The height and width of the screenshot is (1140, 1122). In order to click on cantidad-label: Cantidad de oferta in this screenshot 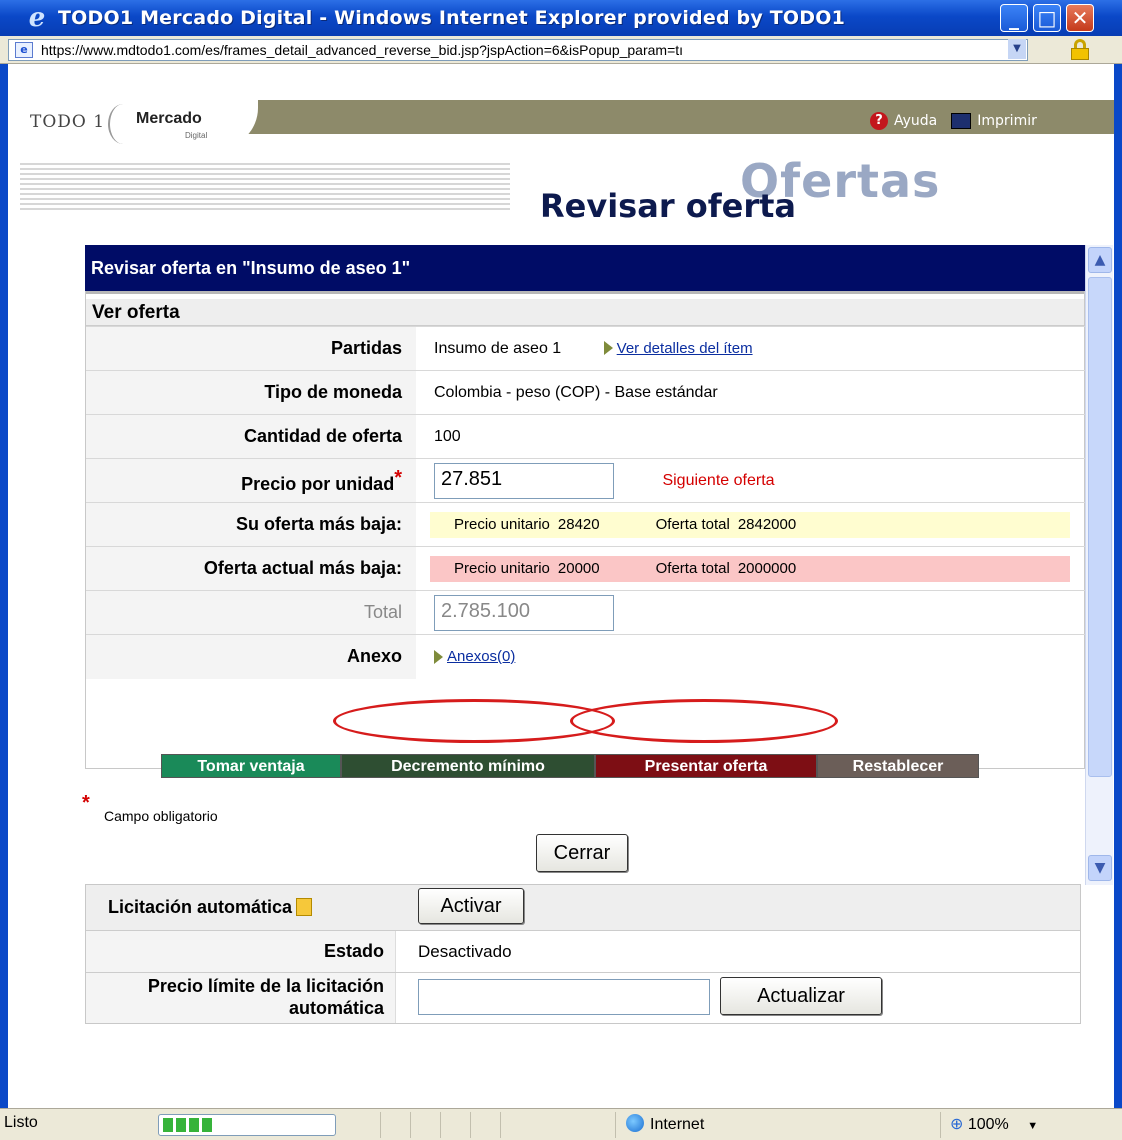, I will do `click(251, 436)`.